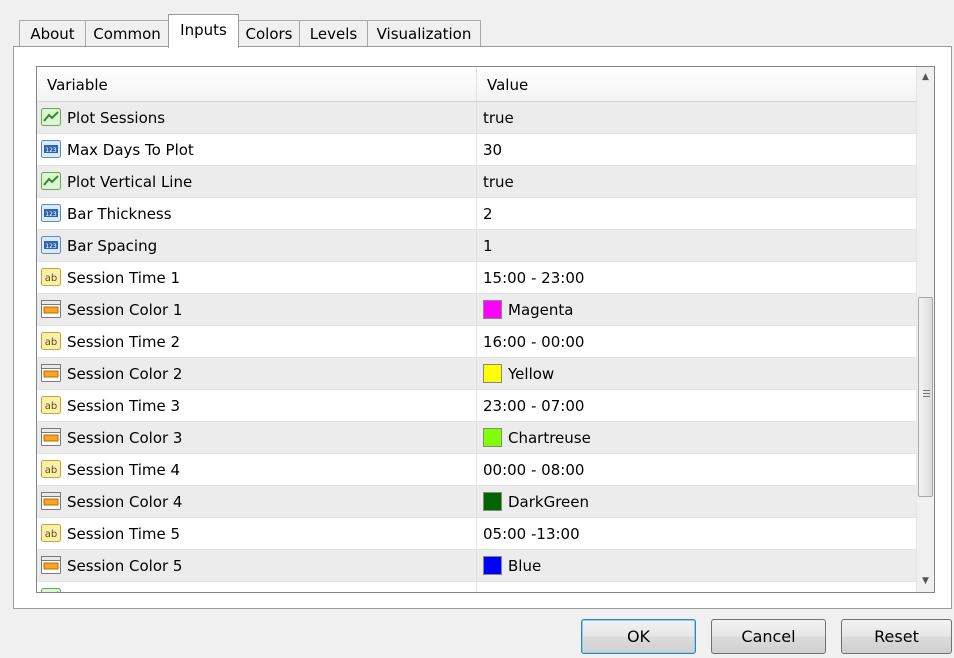 The width and height of the screenshot is (954, 658). I want to click on variable-cell: ab Session Time 2, so click(257, 341).